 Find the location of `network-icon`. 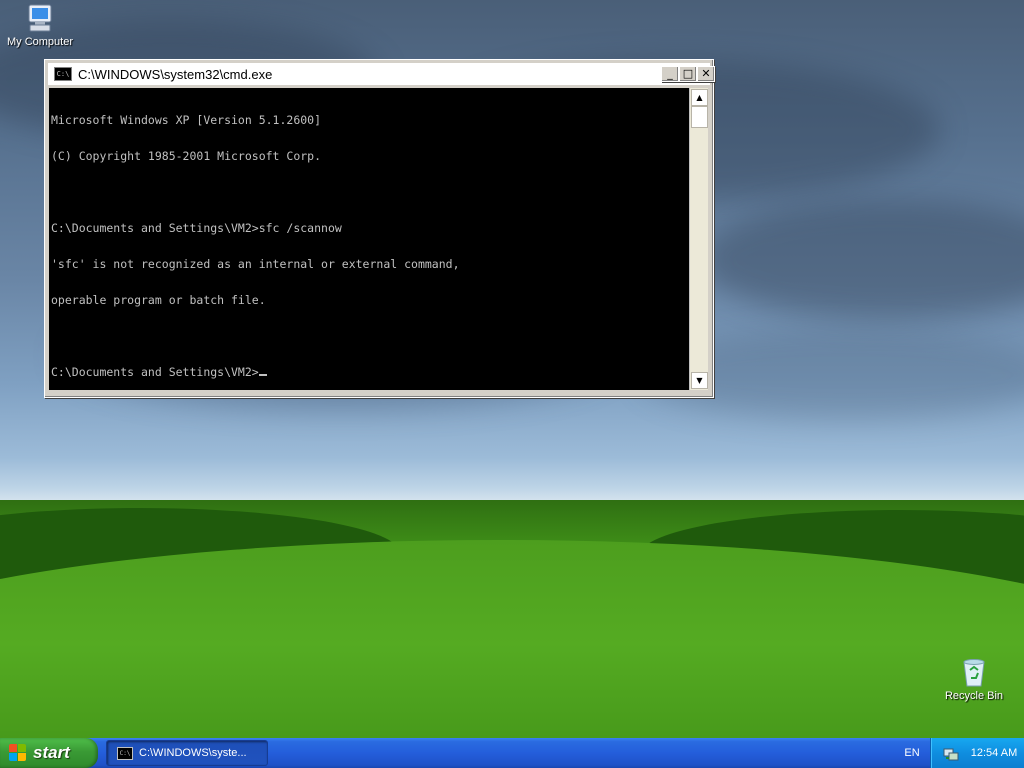

network-icon is located at coordinates (951, 753).